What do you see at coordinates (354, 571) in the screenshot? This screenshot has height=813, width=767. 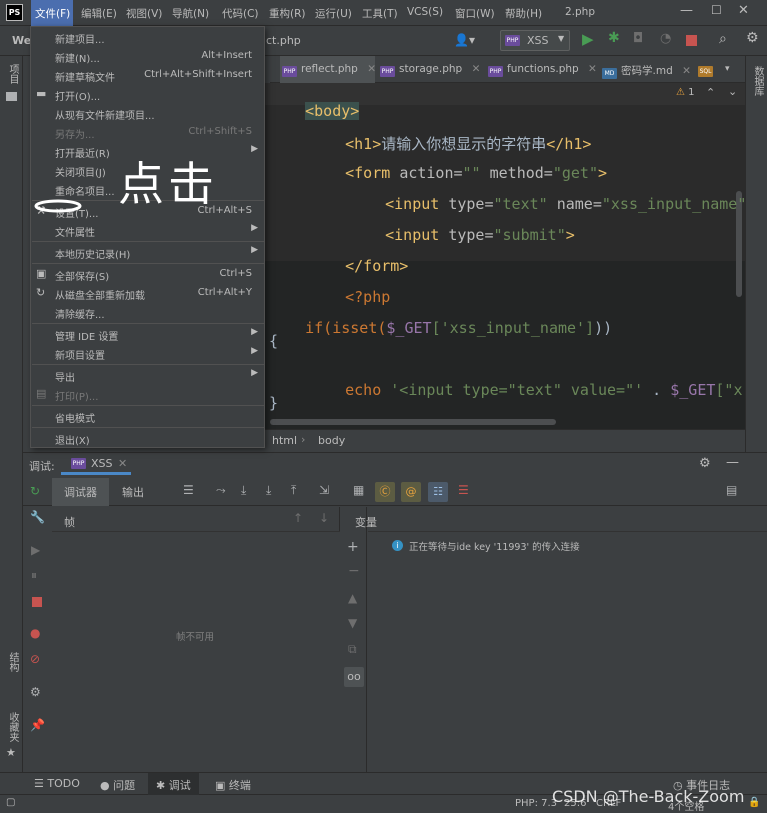 I see `remove-icon: −` at bounding box center [354, 571].